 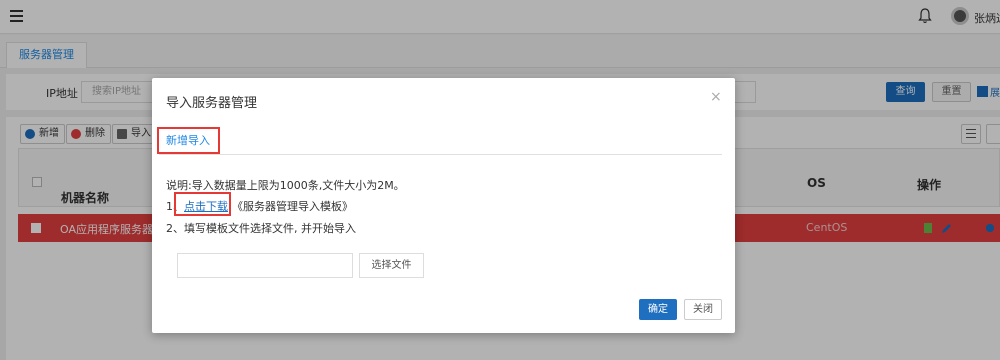 What do you see at coordinates (285, 185) in the screenshot?
I see `import-description: 说明:导入数据量上限为1000条,文件大小为2M。` at bounding box center [285, 185].